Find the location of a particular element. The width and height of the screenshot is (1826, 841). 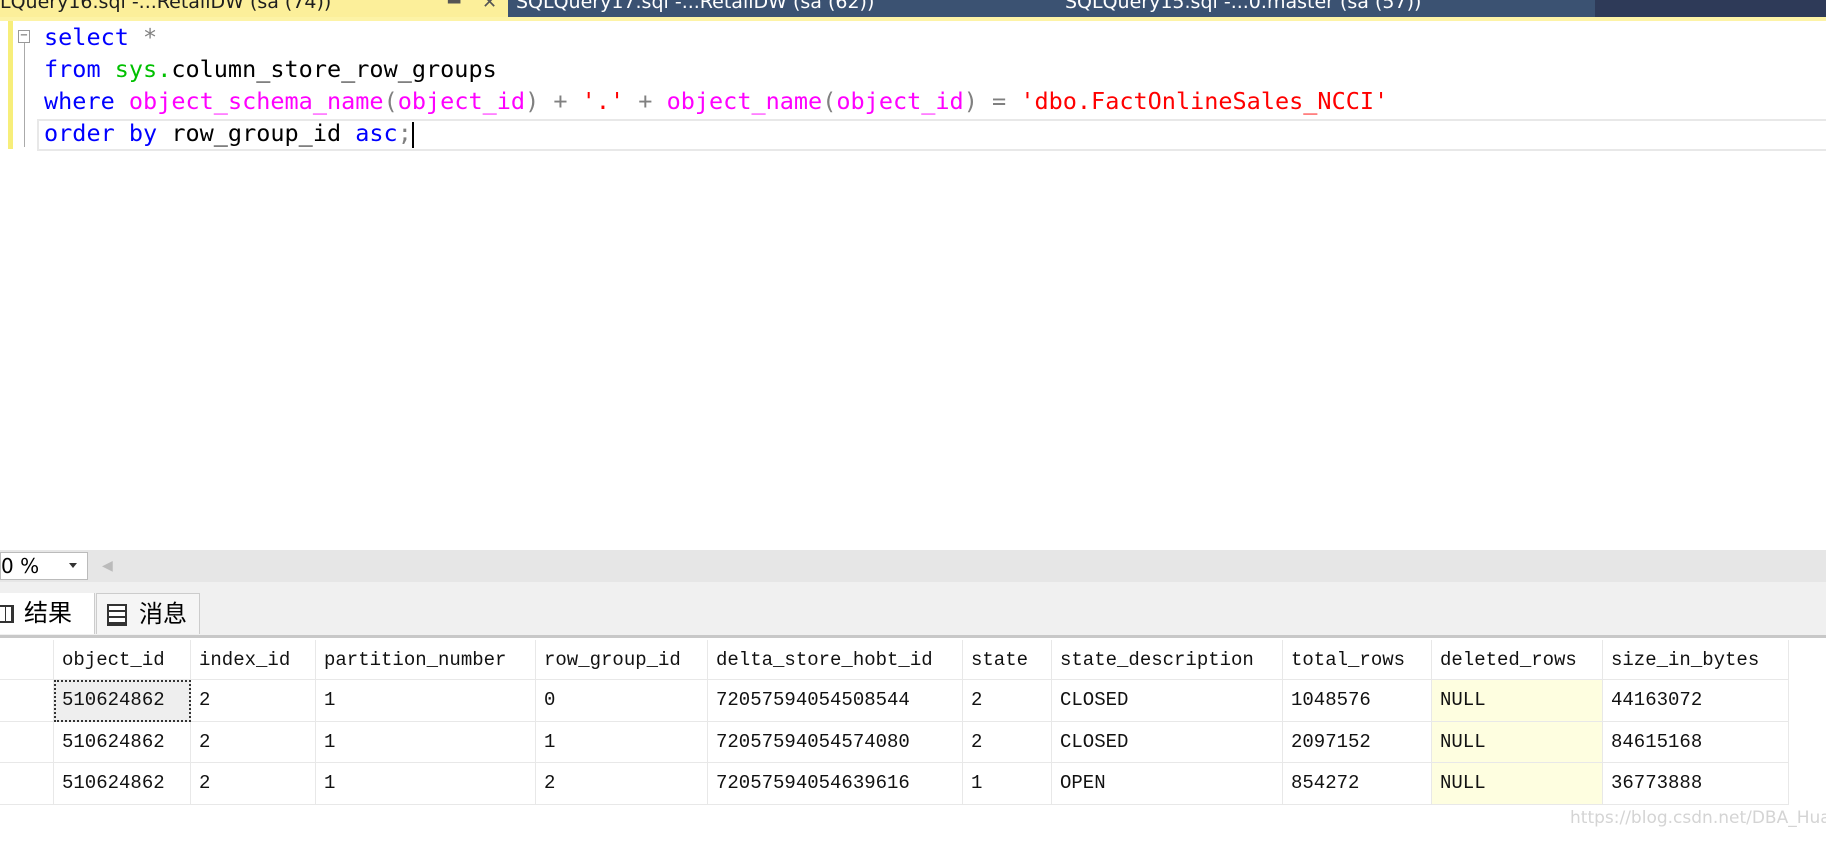

column-header-delta-store-hobt-id: delta_store_hobt_id is located at coordinates (835, 660).